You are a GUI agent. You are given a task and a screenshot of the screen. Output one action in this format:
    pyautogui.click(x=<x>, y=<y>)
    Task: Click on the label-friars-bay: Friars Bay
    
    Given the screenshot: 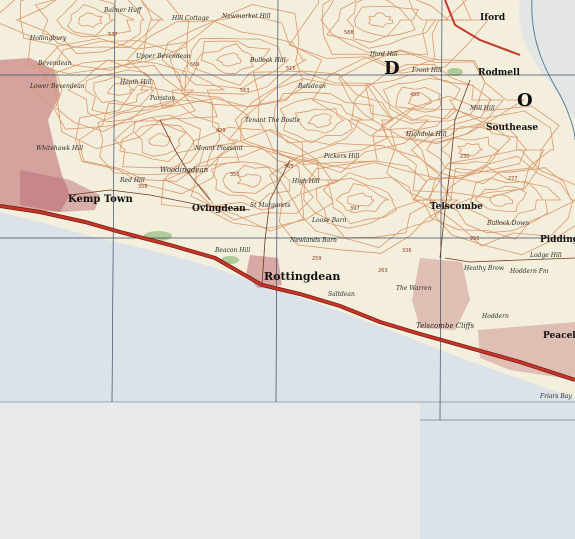 What is the action you would take?
    pyautogui.click(x=555, y=396)
    